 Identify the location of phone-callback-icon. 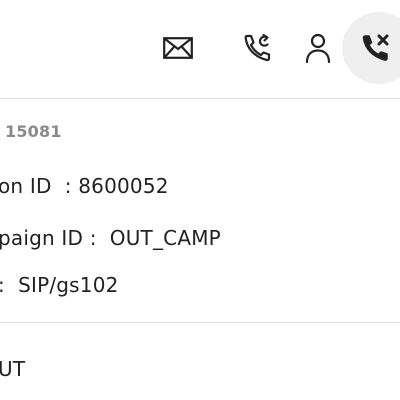
(258, 48).